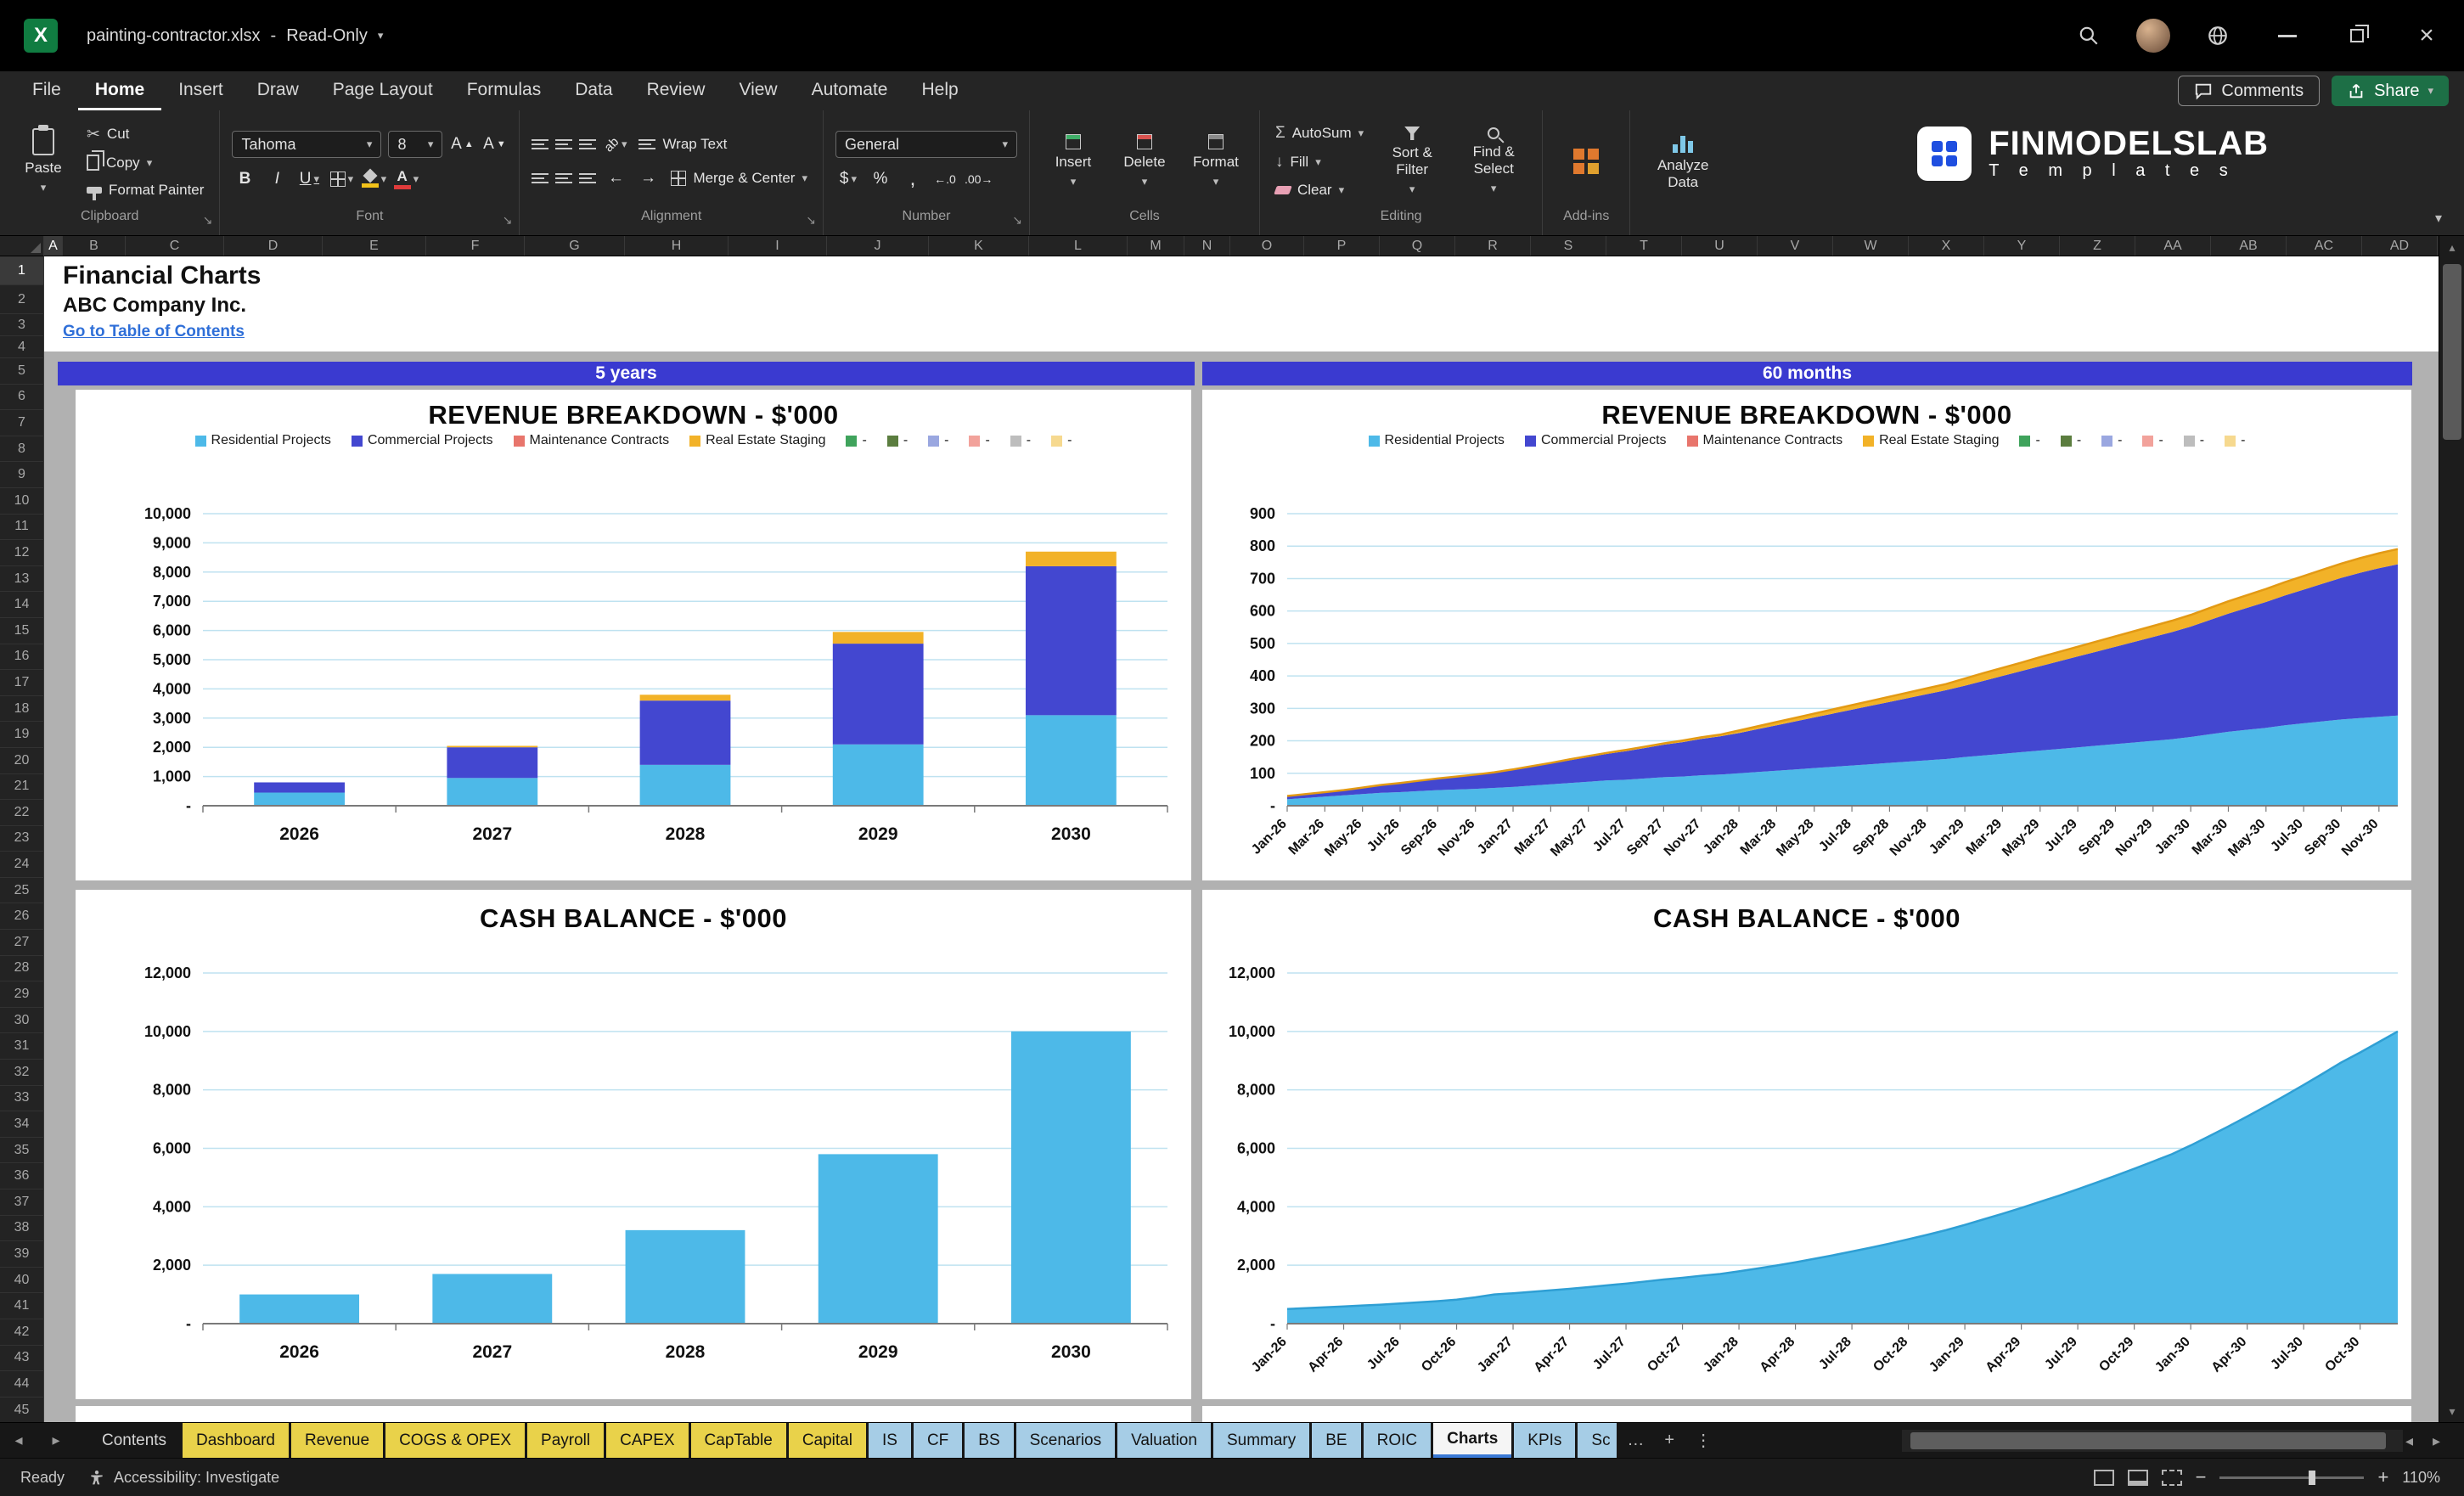 This screenshot has height=1496, width=2464. Describe the element at coordinates (22, 813) in the screenshot. I see `row-header-22: 22` at that location.